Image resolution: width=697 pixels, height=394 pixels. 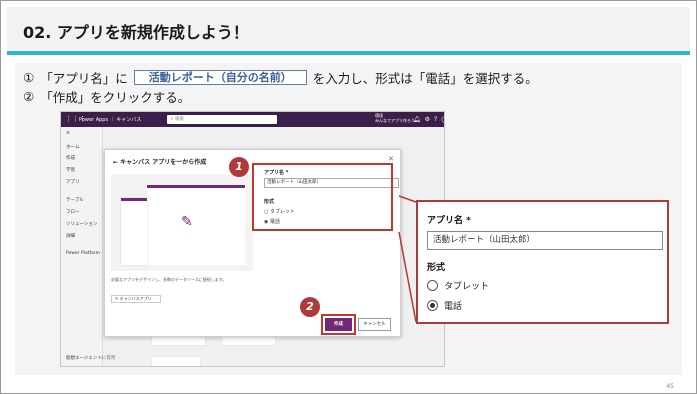 I want to click on step-2-text: 「作成」をクリックする。, so click(x=115, y=97).